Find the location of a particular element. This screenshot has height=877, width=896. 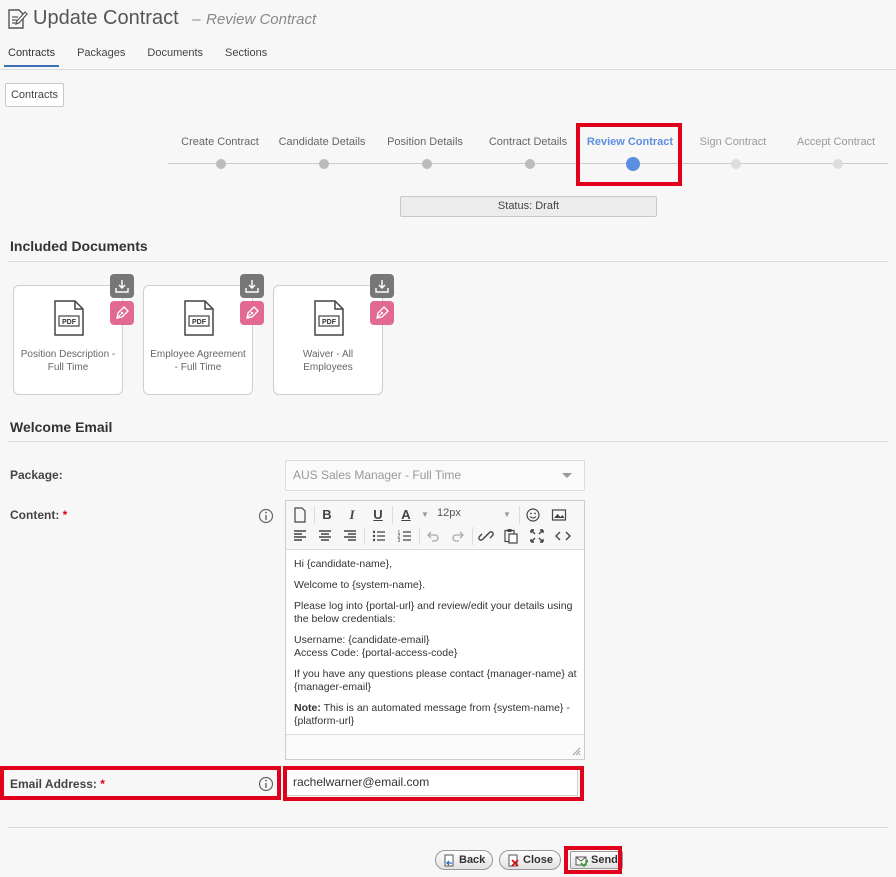

step-candidate-details: Candidate Details is located at coordinates (322, 142).